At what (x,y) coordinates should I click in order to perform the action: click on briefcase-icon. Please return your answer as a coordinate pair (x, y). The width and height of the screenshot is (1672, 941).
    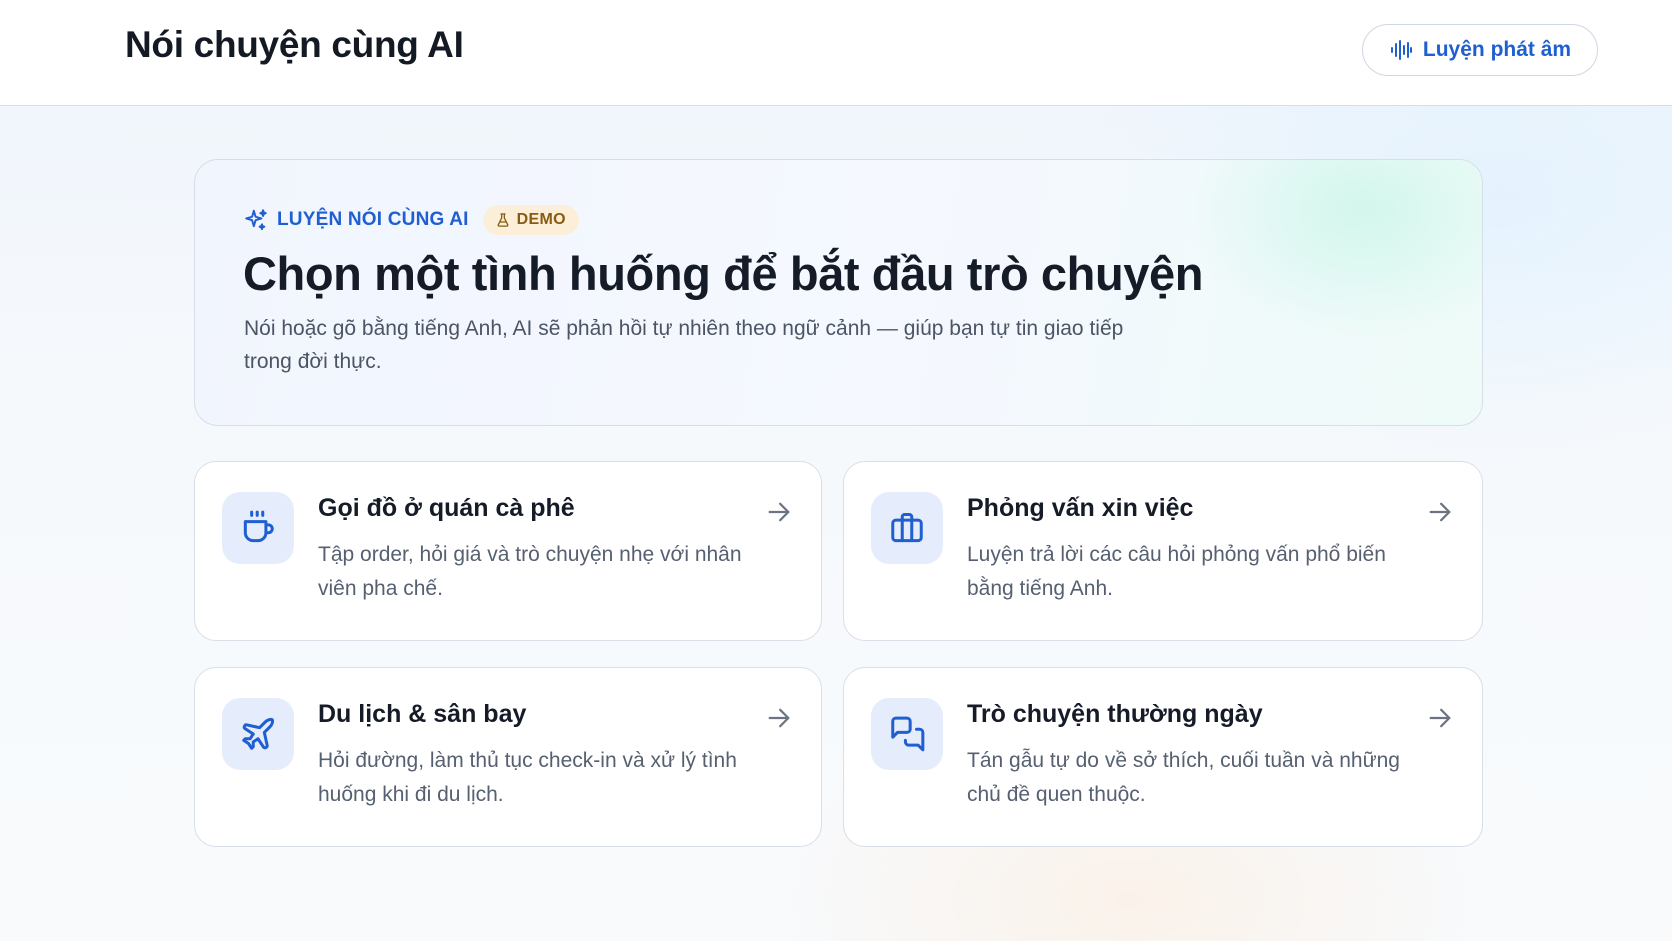
    Looking at the image, I should click on (907, 528).